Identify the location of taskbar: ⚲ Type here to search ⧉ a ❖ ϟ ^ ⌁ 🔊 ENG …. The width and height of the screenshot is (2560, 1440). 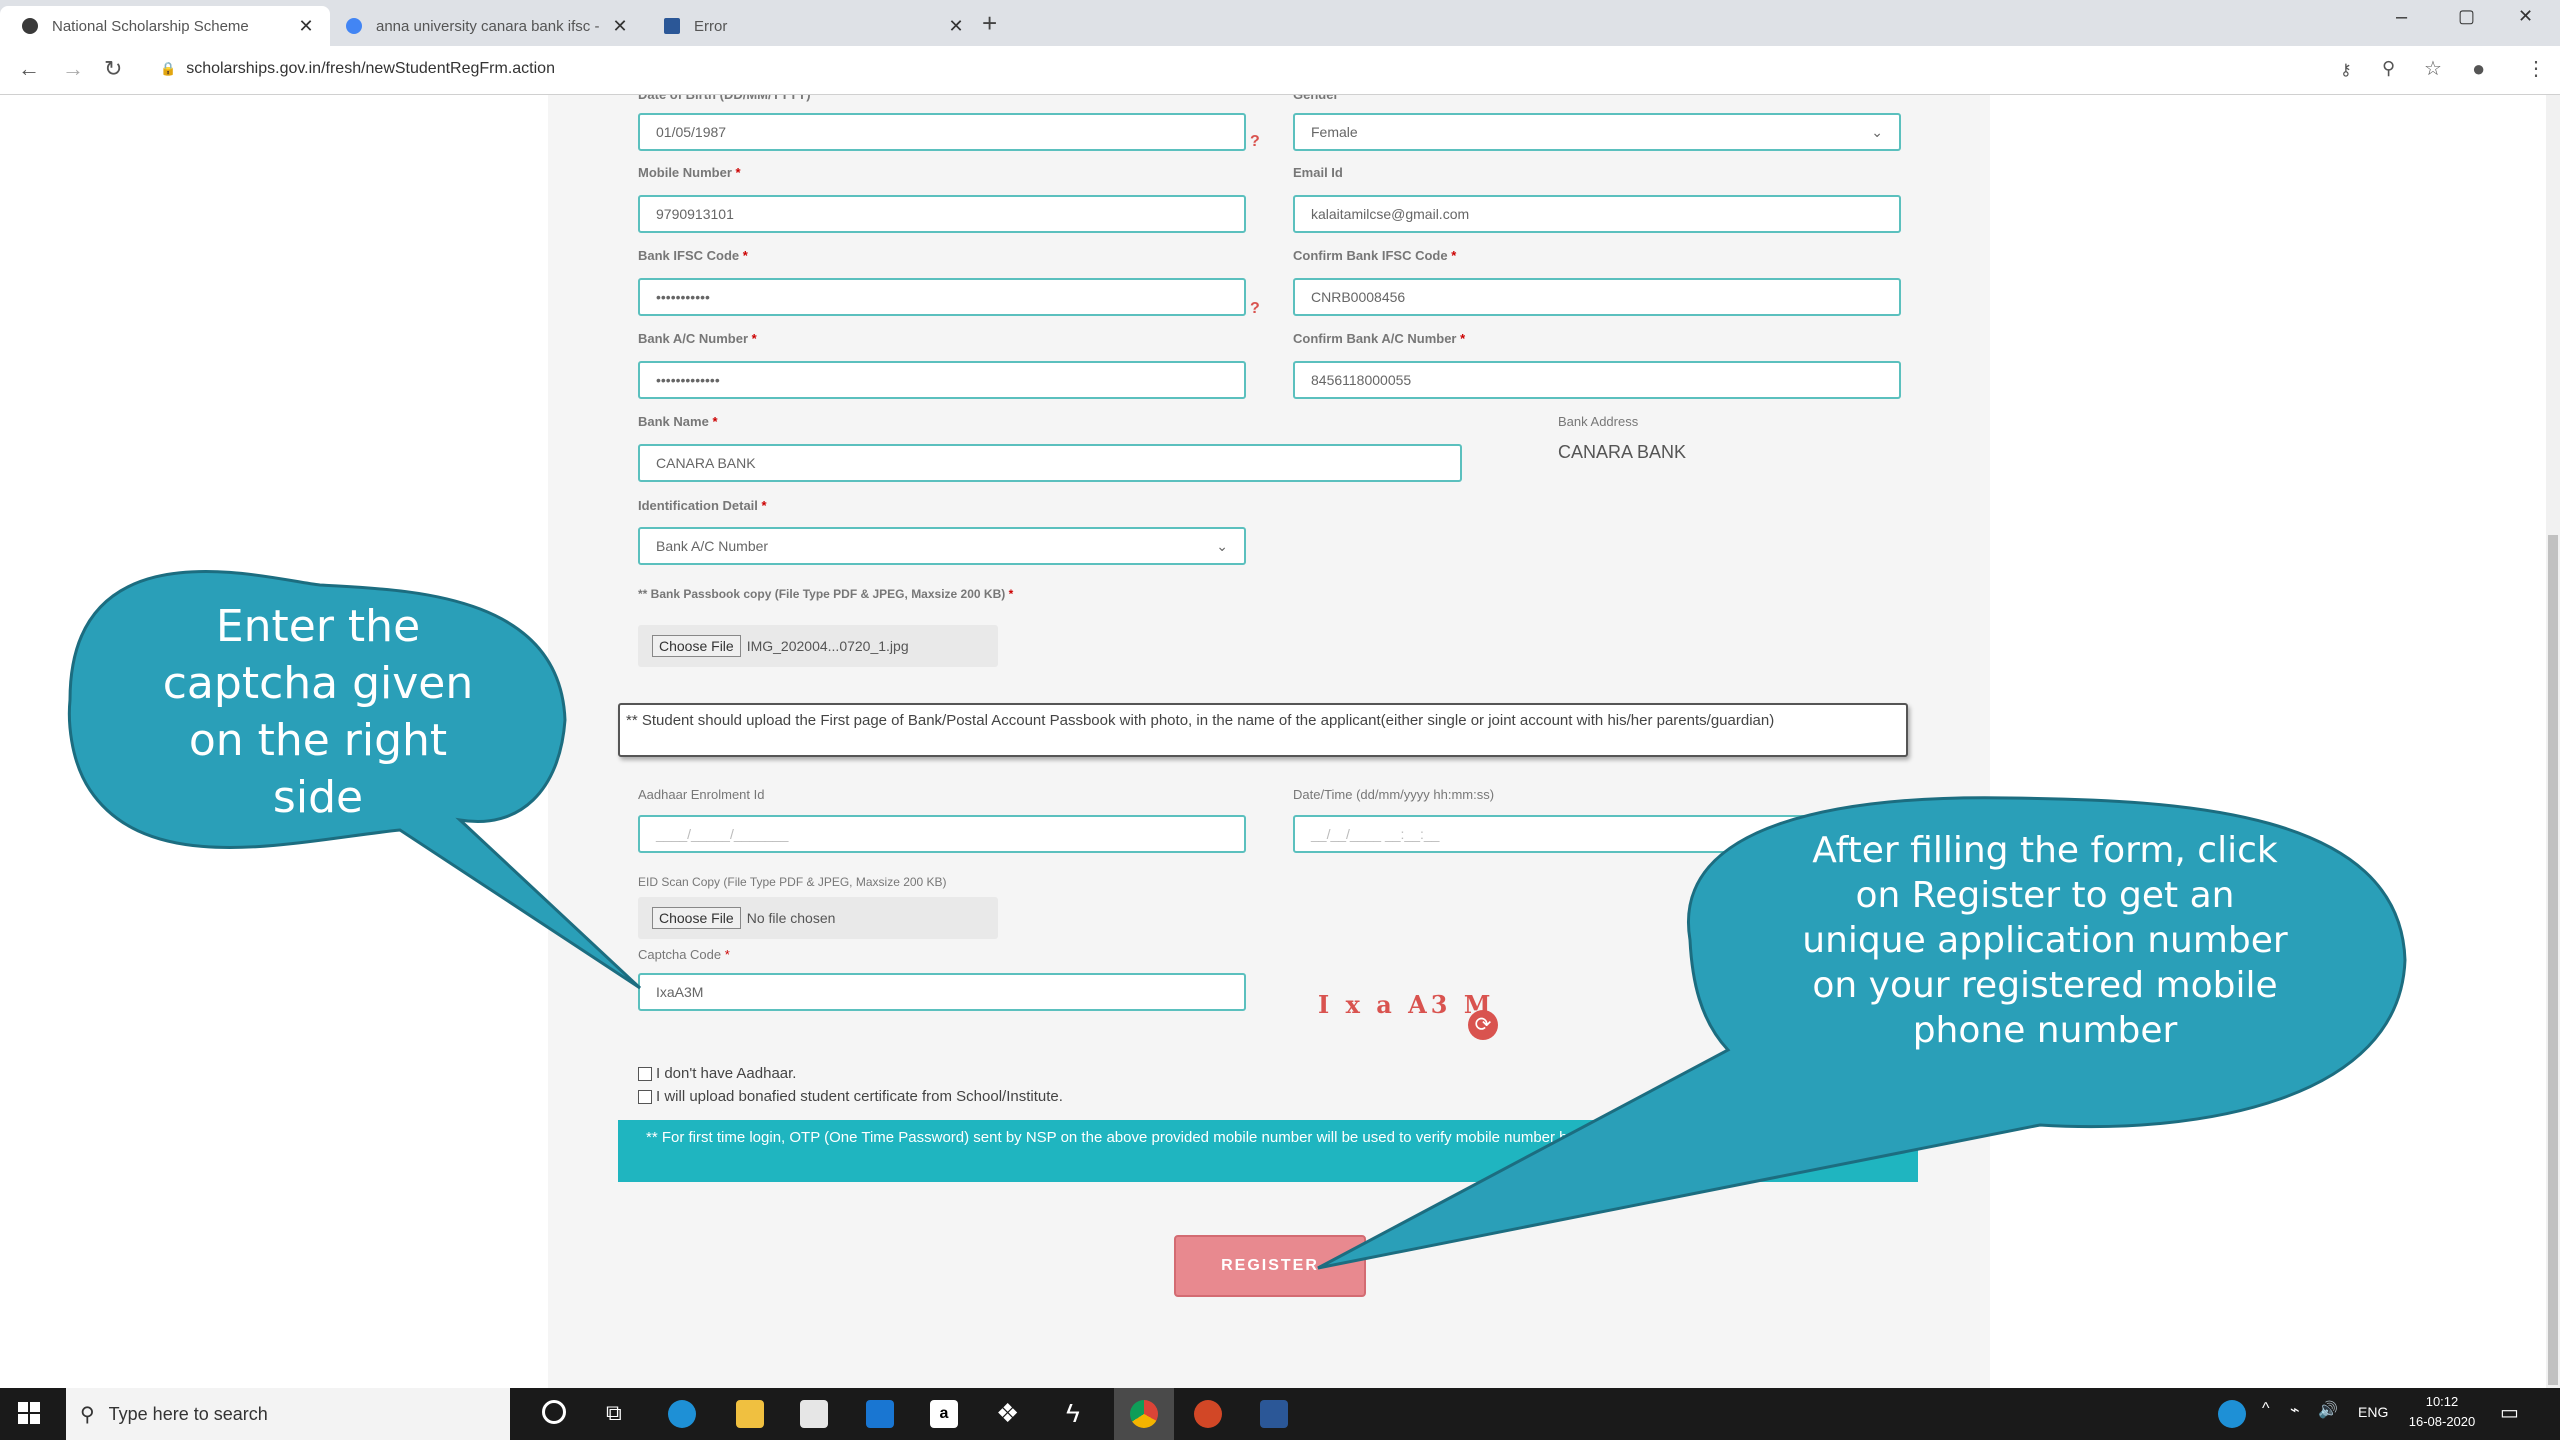
(1280, 1414).